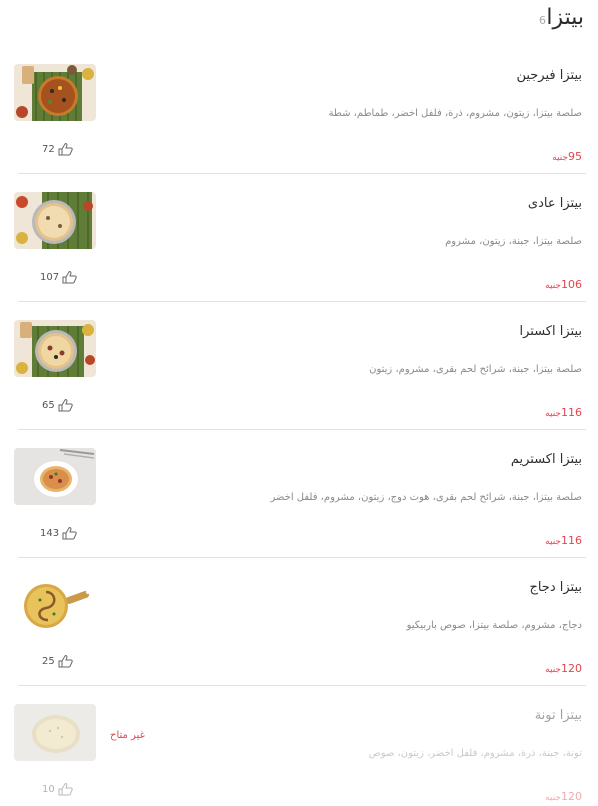 This screenshot has width=598, height=806. Describe the element at coordinates (551, 331) in the screenshot. I see `item-name: بيتزا اكسترا` at that location.